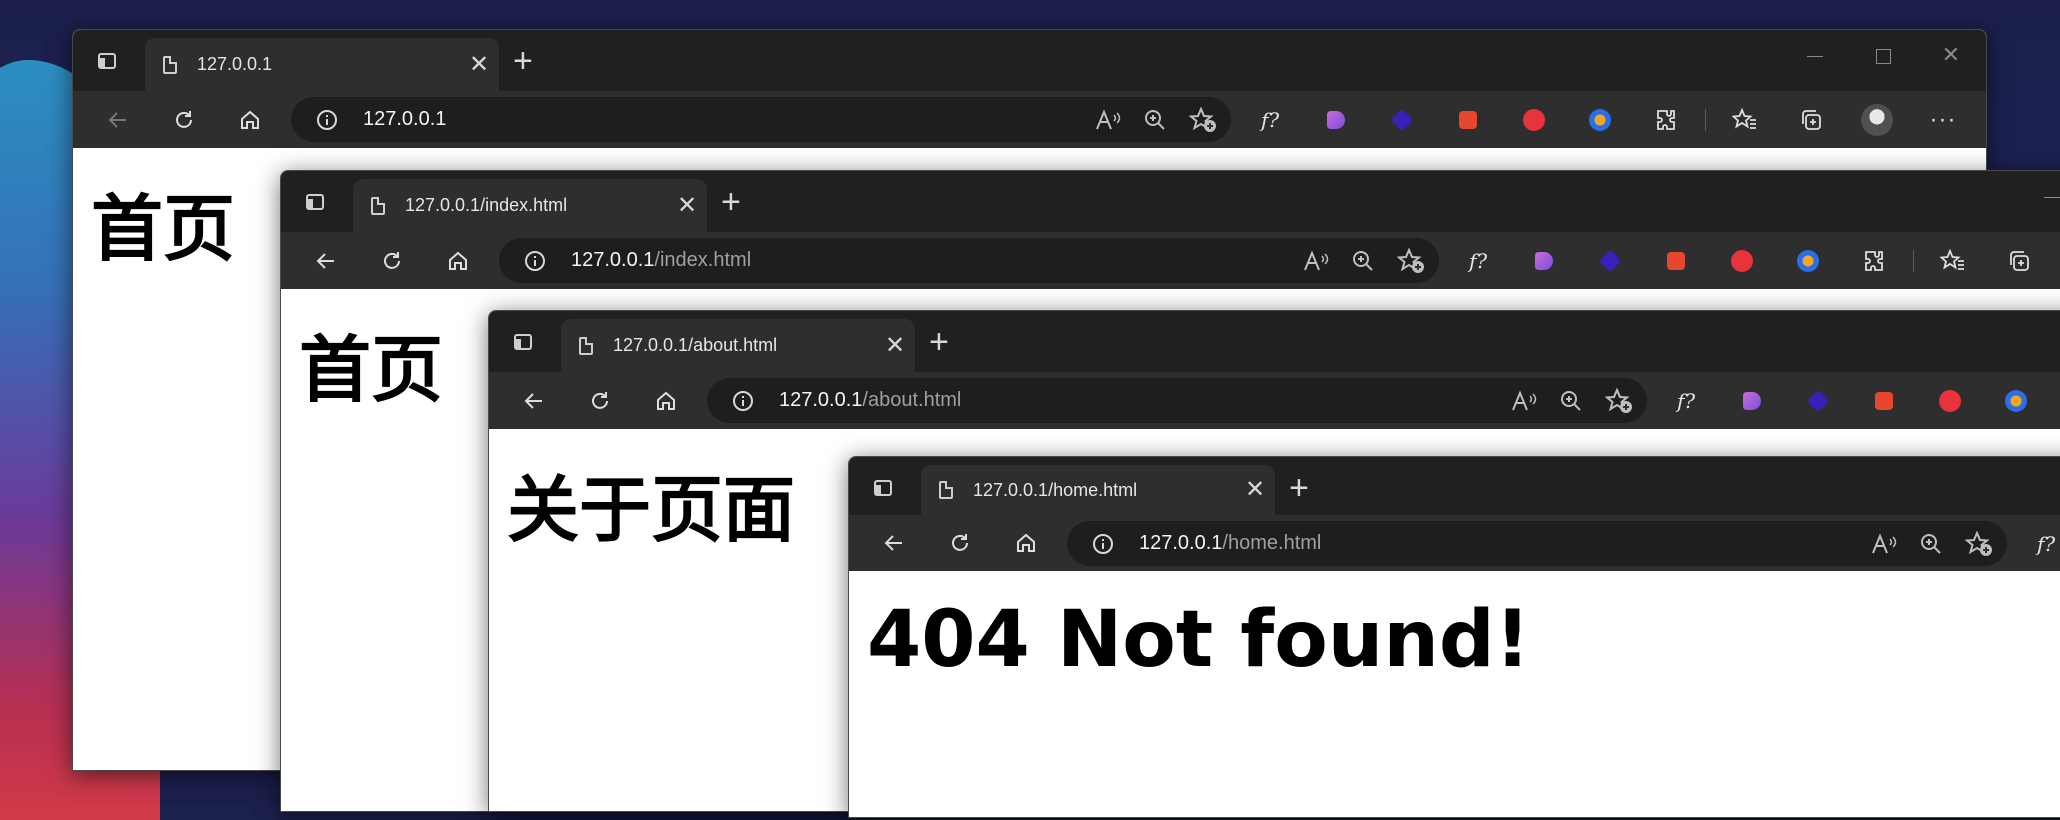 The width and height of the screenshot is (2060, 820). Describe the element at coordinates (695, 345) in the screenshot. I see `tab-title: 127.0.0.1/about.html` at that location.